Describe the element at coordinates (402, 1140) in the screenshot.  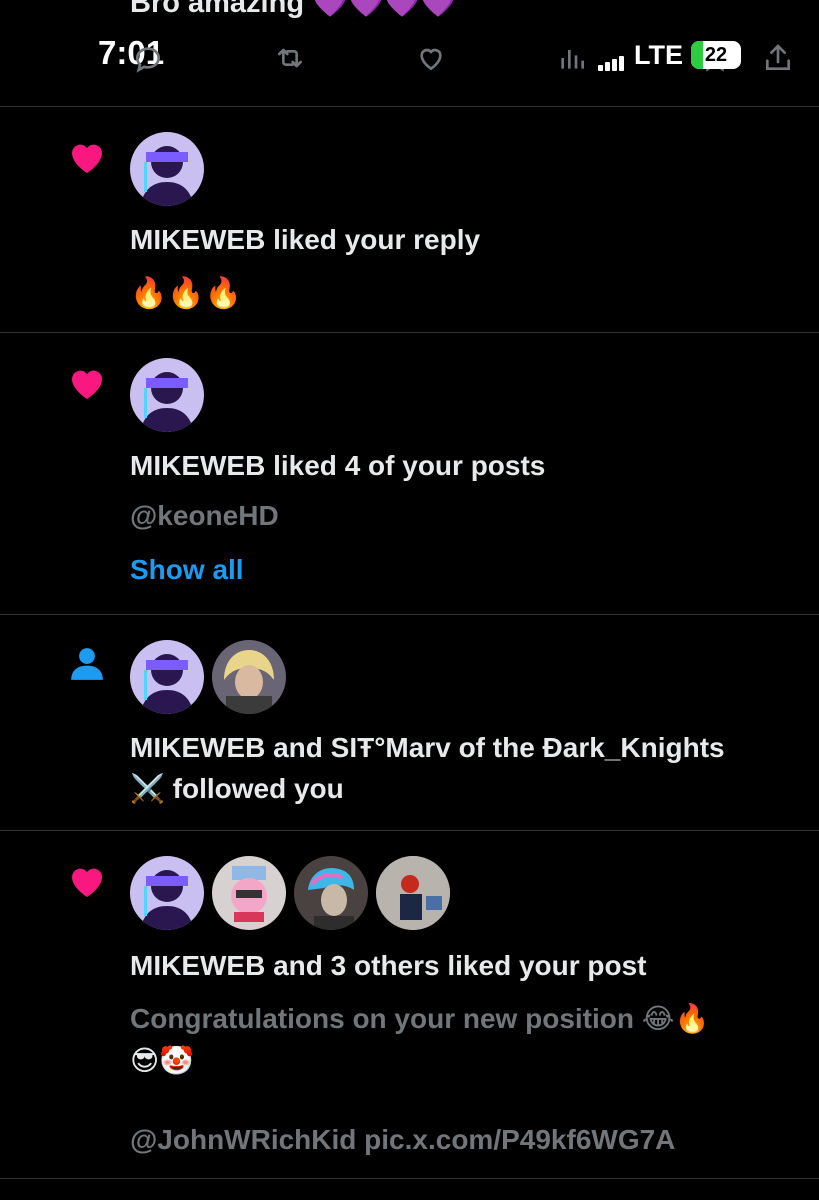
I see `notification-body-link: @JohnWRichKid pic.x.com/P49kf6WG7A` at that location.